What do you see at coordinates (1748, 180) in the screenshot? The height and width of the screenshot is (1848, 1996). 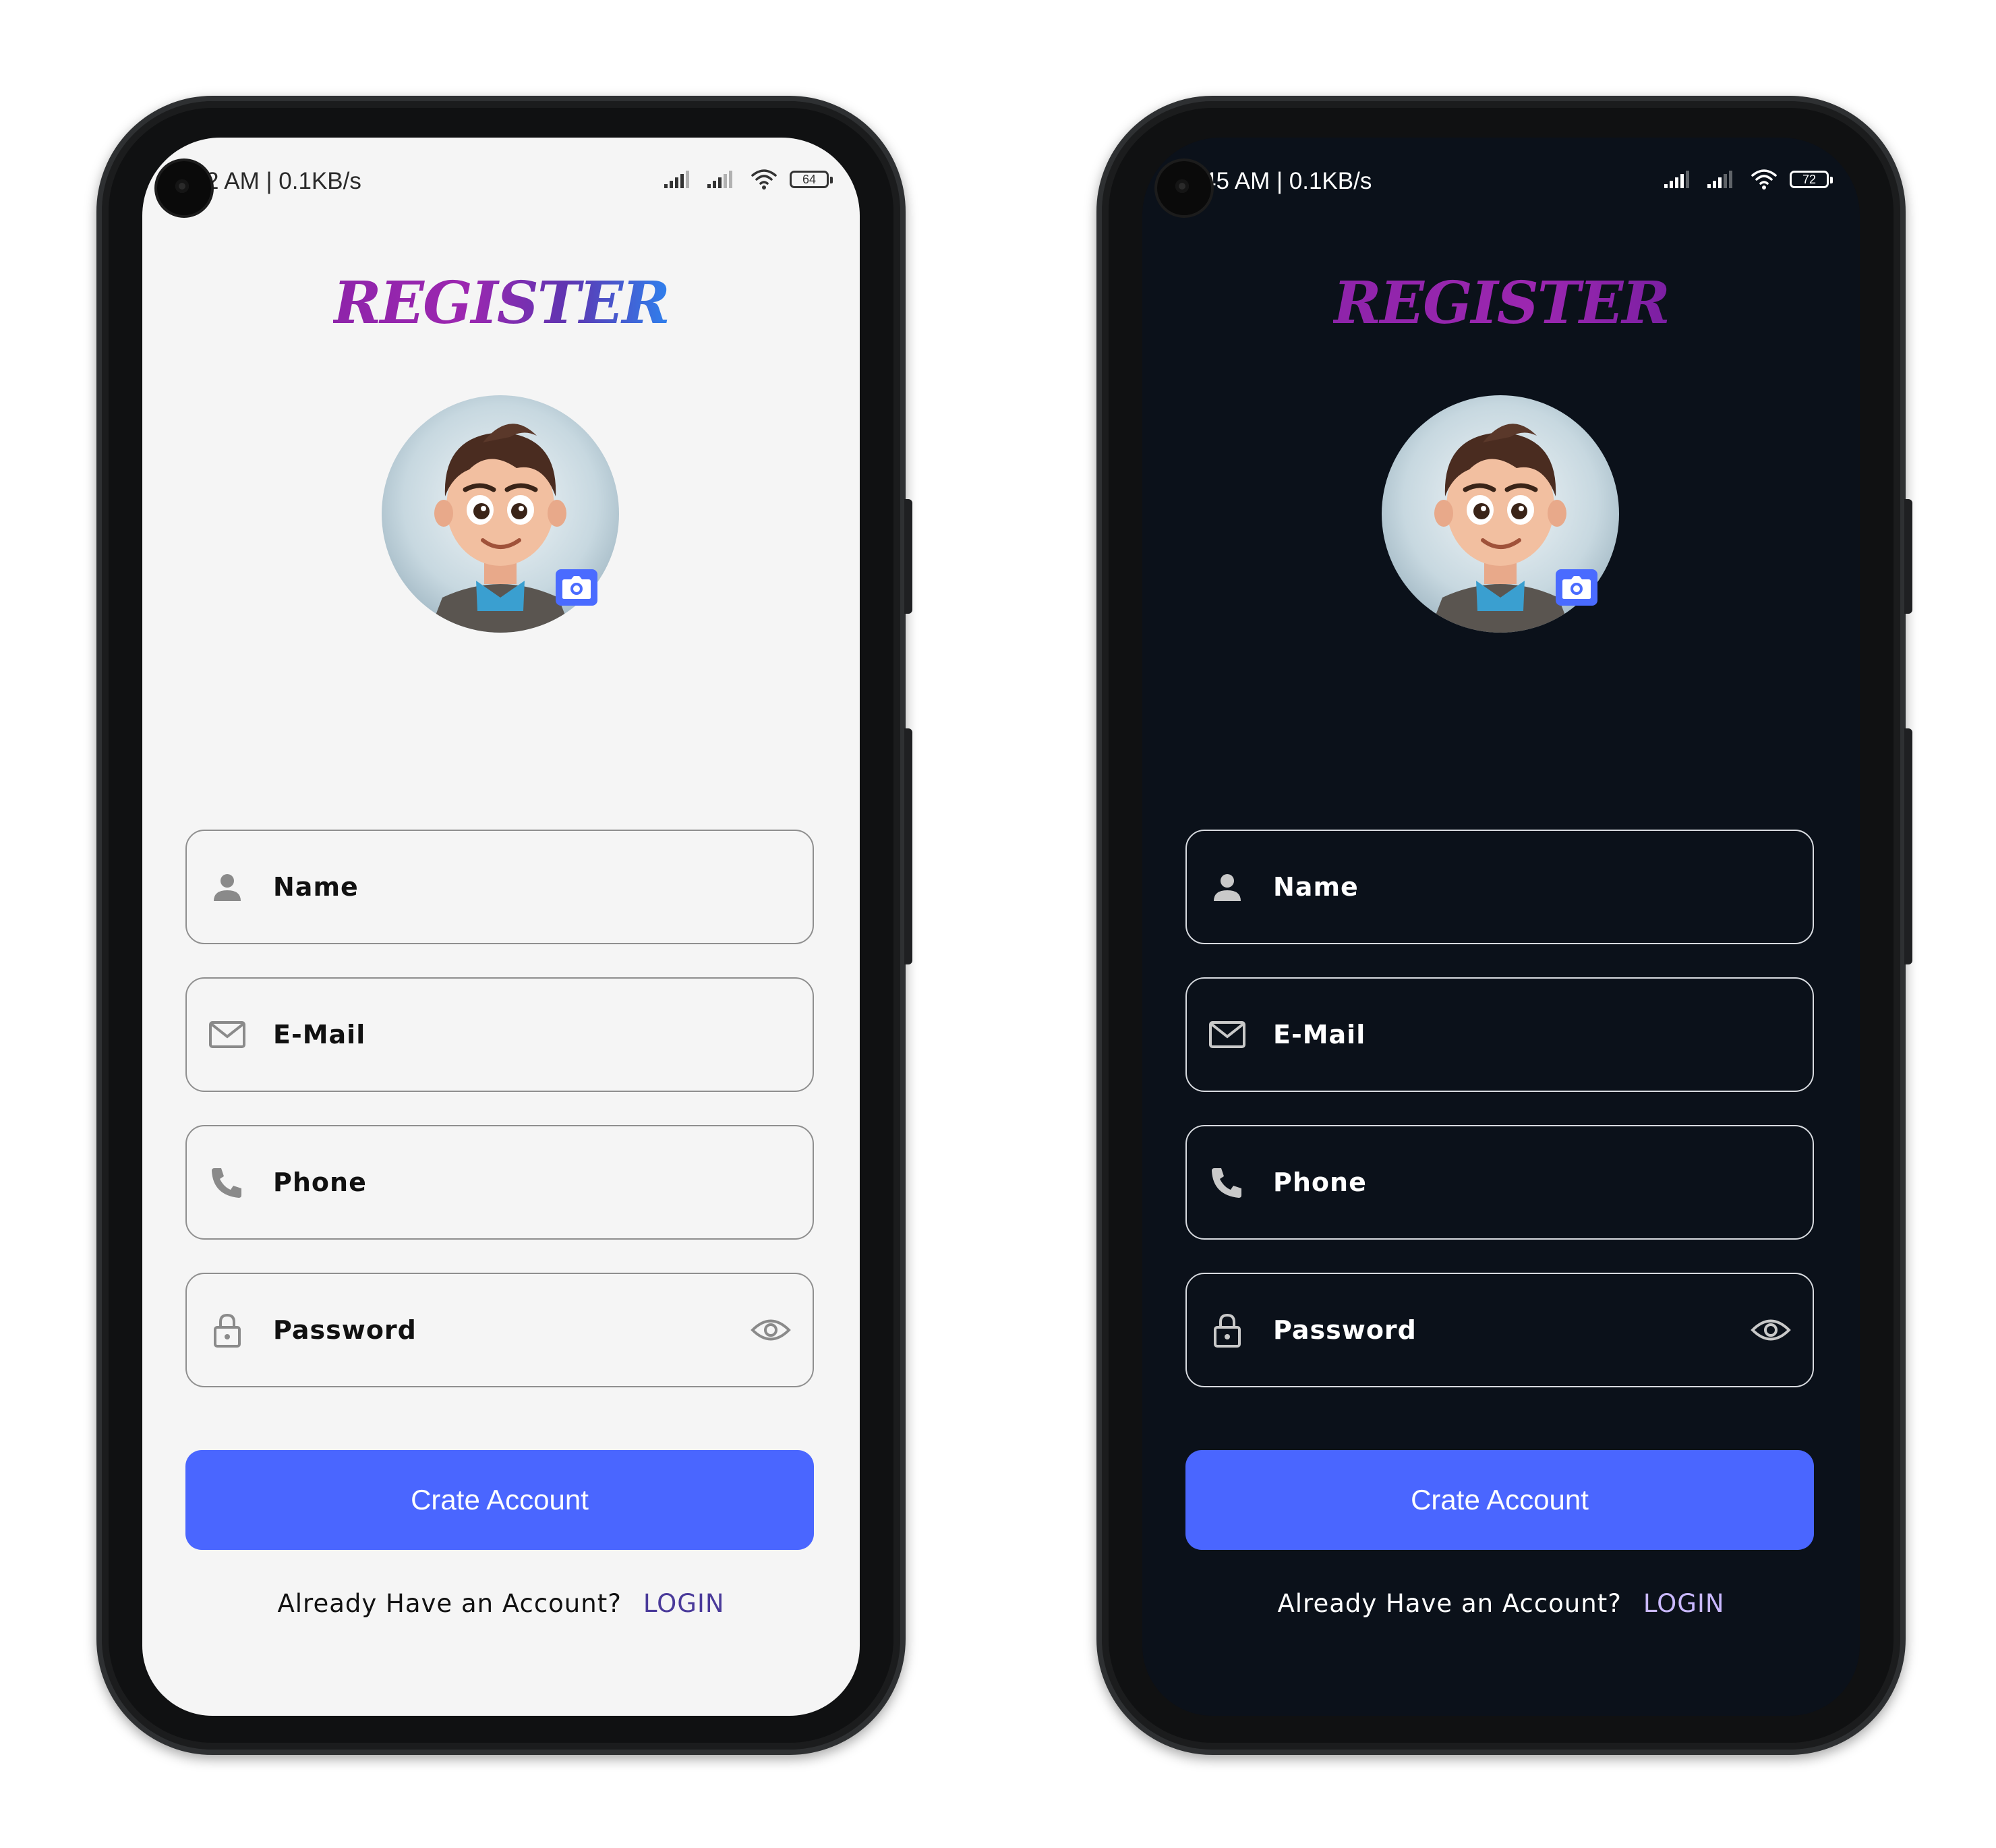 I see `status-icons: 72` at bounding box center [1748, 180].